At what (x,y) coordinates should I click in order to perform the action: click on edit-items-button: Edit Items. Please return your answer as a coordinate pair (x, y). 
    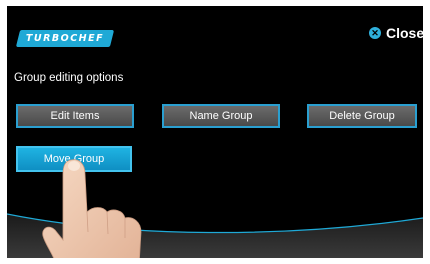
    Looking at the image, I should click on (75, 116).